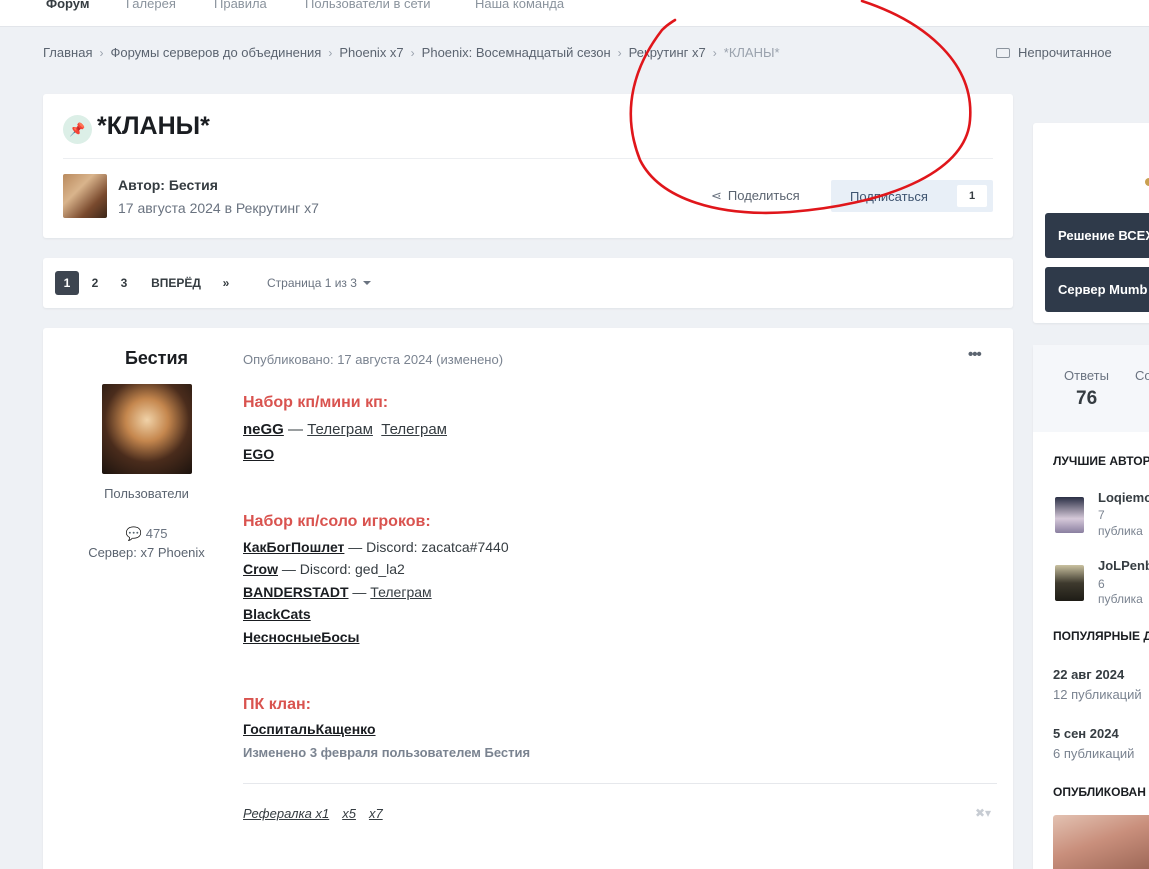 This screenshot has height=869, width=1149. What do you see at coordinates (1087, 398) in the screenshot?
I see `stat-value: 76` at bounding box center [1087, 398].